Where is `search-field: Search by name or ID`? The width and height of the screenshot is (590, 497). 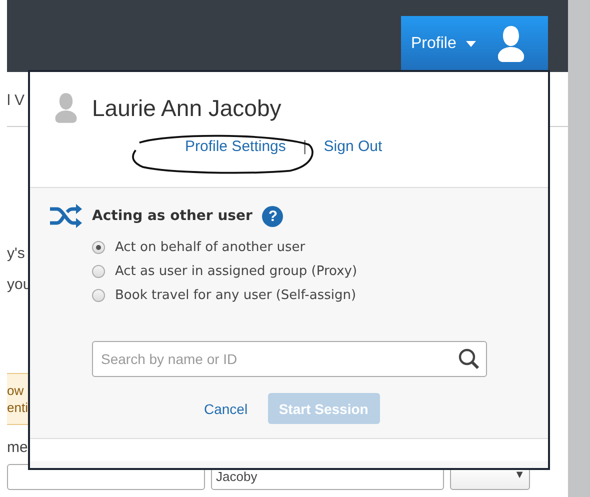
search-field: Search by name or ID is located at coordinates (289, 359).